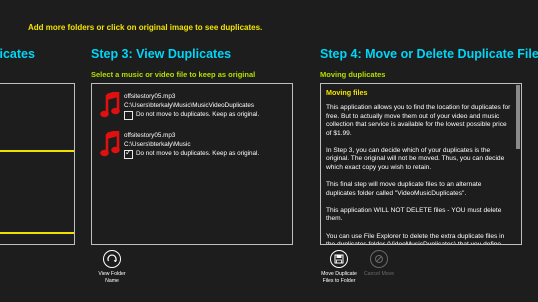 Image resolution: width=538 pixels, height=302 pixels. Describe the element at coordinates (379, 259) in the screenshot. I see `cancel-icon` at that location.